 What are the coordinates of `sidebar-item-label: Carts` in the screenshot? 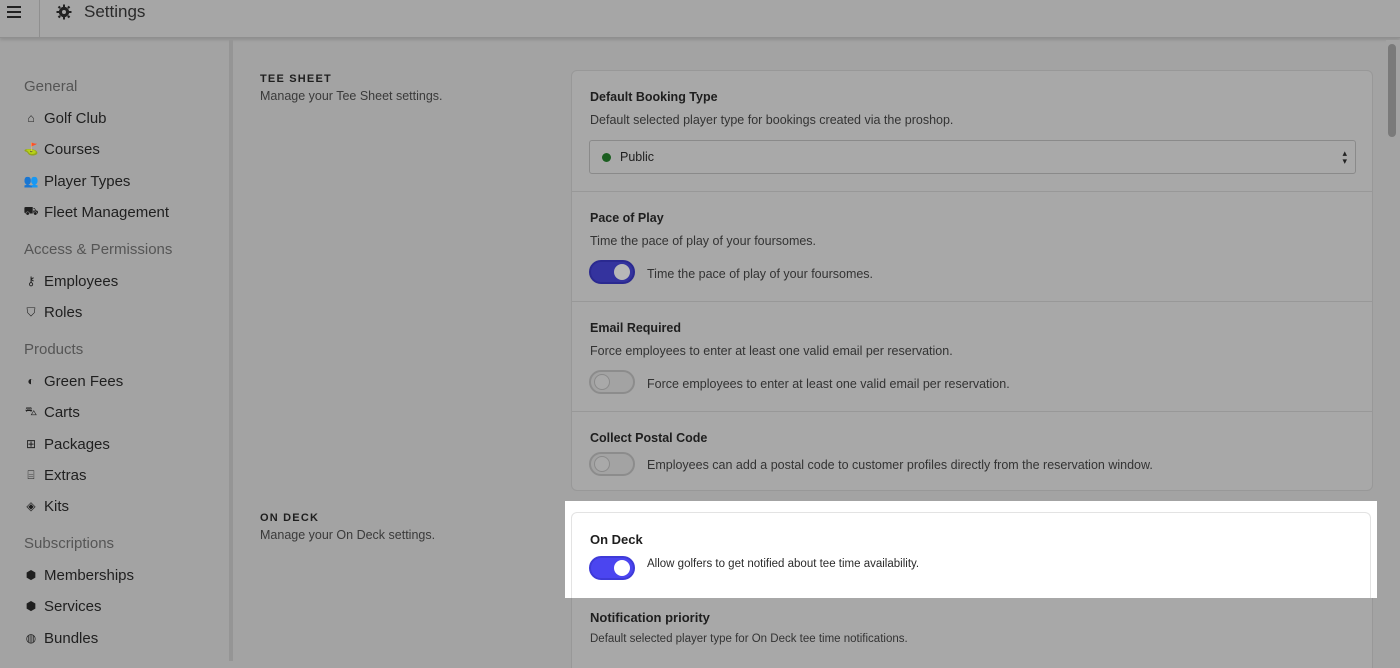 It's located at (62, 412).